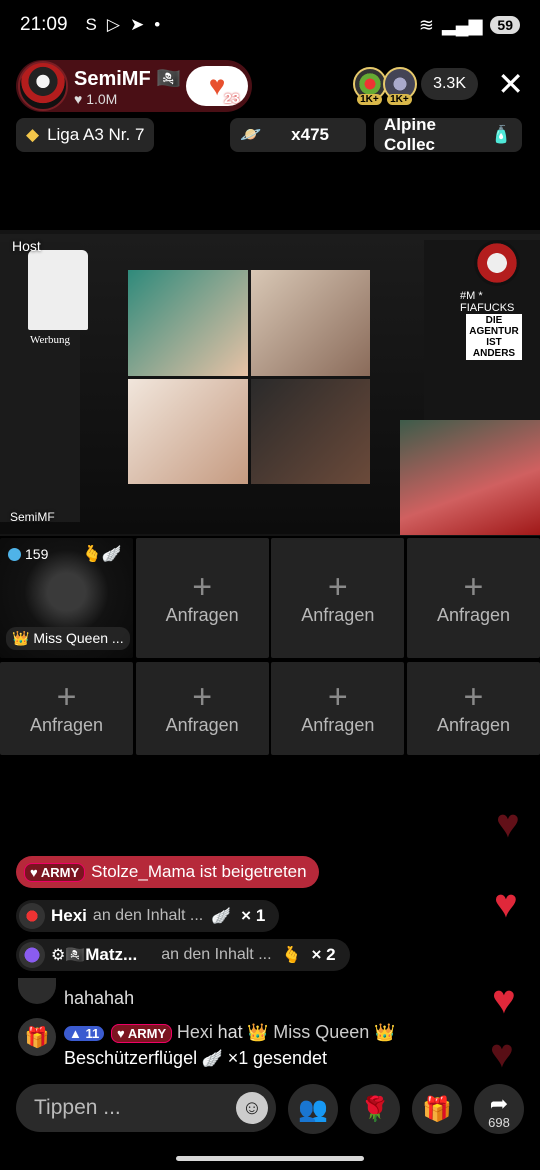 Image resolution: width=540 pixels, height=1170 pixels. What do you see at coordinates (298, 135) in the screenshot?
I see `coins-chip: 🪐 x475` at bounding box center [298, 135].